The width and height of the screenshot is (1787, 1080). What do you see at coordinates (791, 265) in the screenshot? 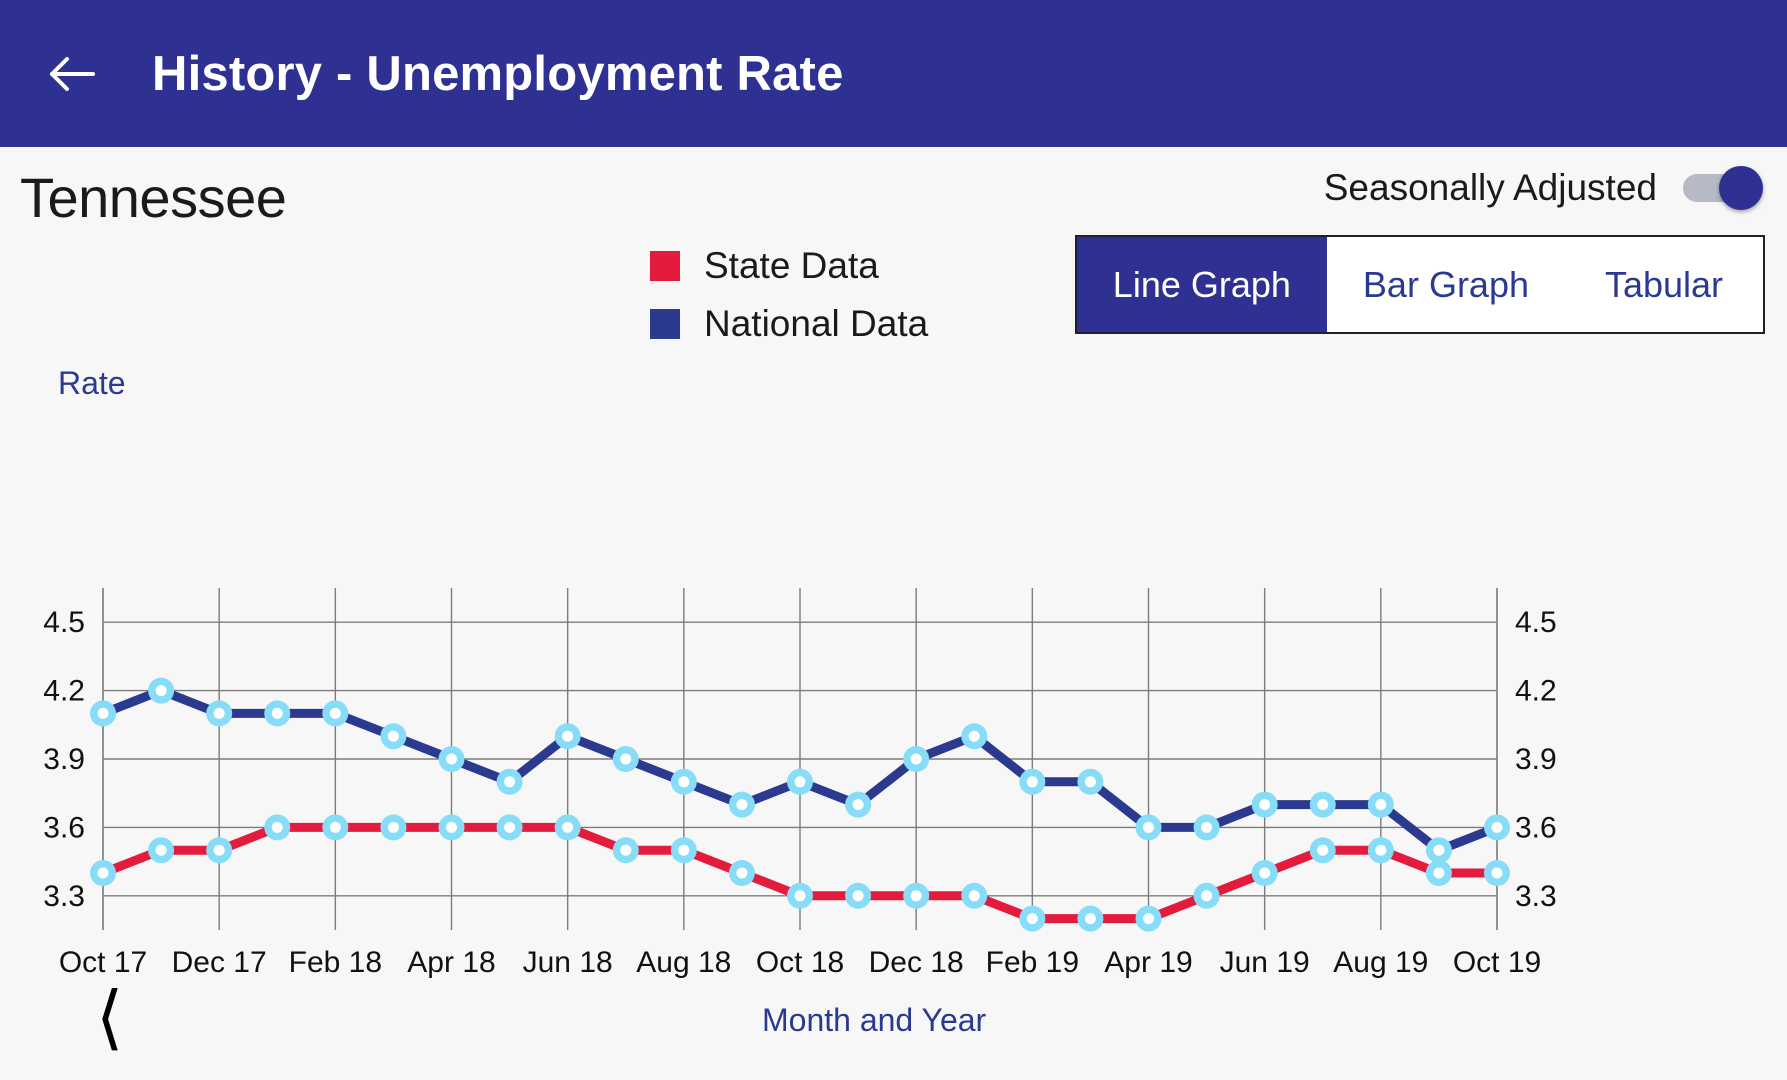
I see `legend-label-state-data: State Data` at bounding box center [791, 265].